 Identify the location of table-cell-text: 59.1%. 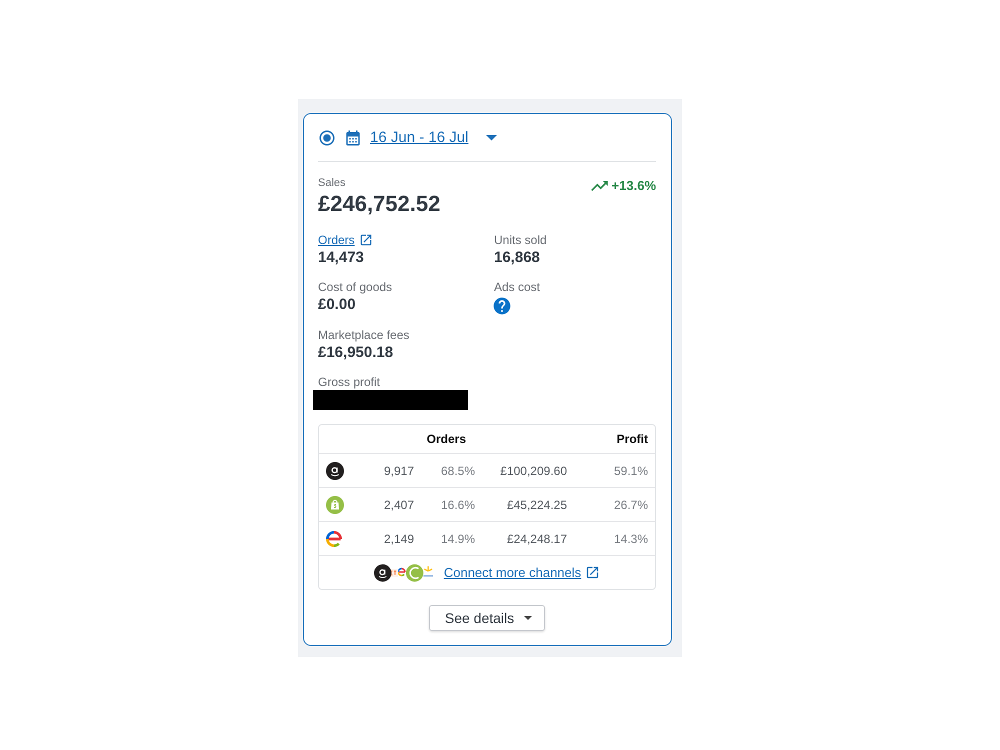
(630, 471).